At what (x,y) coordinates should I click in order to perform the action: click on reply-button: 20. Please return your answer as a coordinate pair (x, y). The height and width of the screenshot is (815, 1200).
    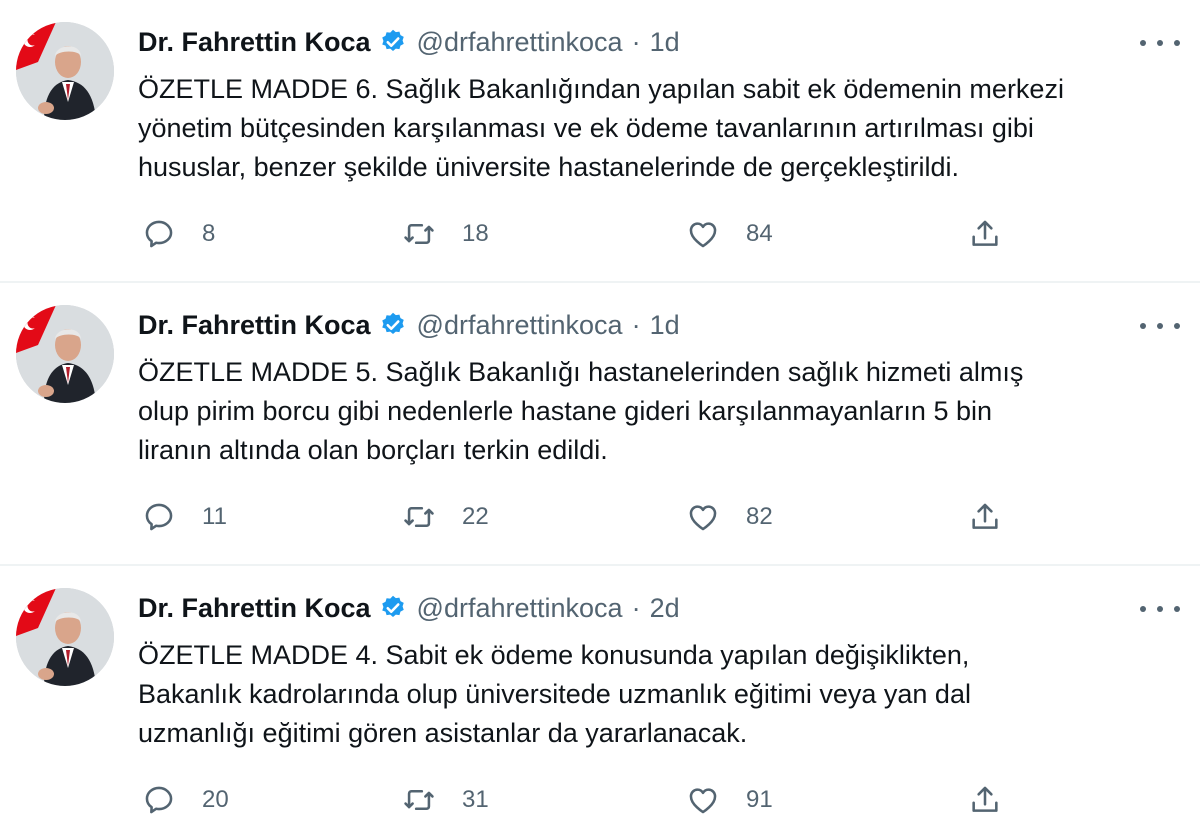
    Looking at the image, I should click on (185, 796).